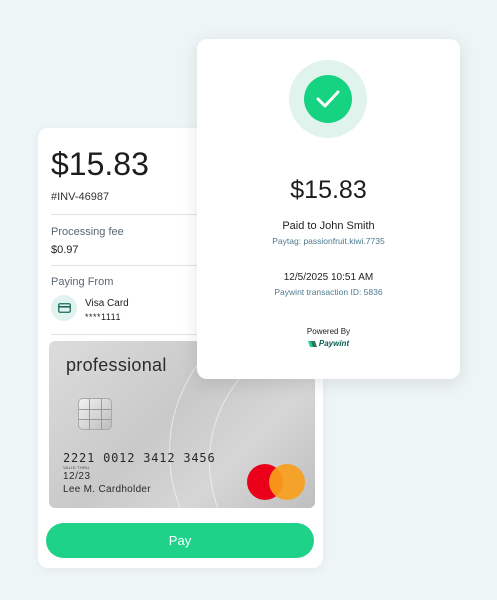 This screenshot has width=497, height=600. What do you see at coordinates (65, 250) in the screenshot?
I see `processing-fee-value: $0.97` at bounding box center [65, 250].